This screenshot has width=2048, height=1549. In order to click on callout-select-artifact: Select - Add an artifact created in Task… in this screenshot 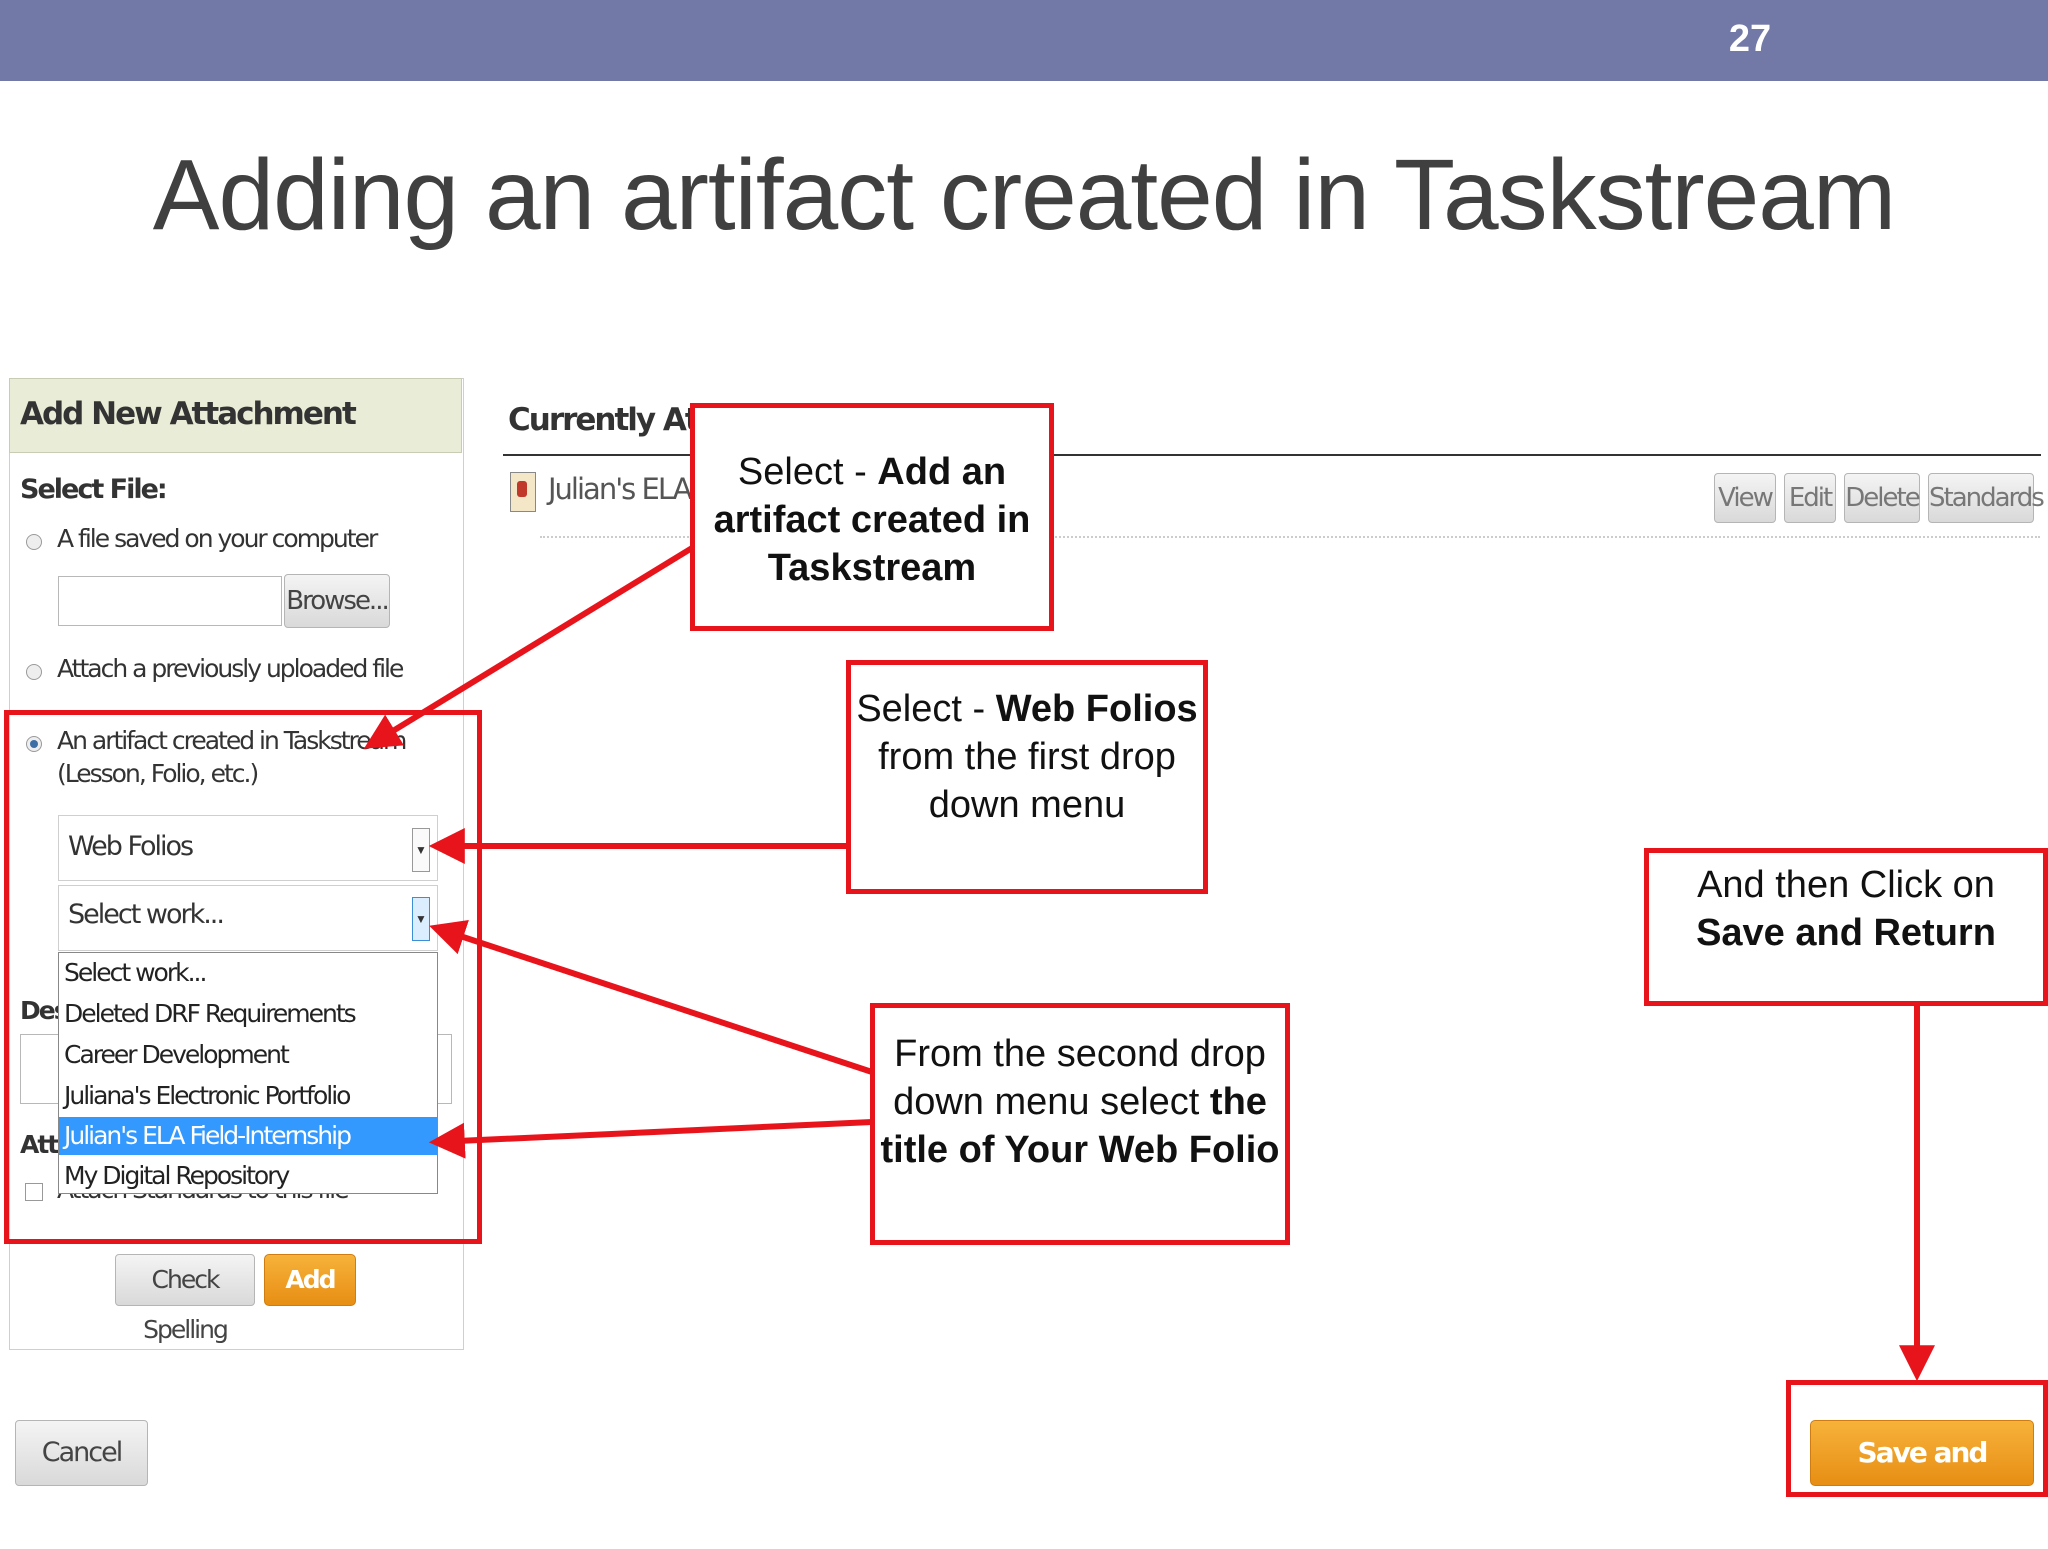, I will do `click(872, 517)`.